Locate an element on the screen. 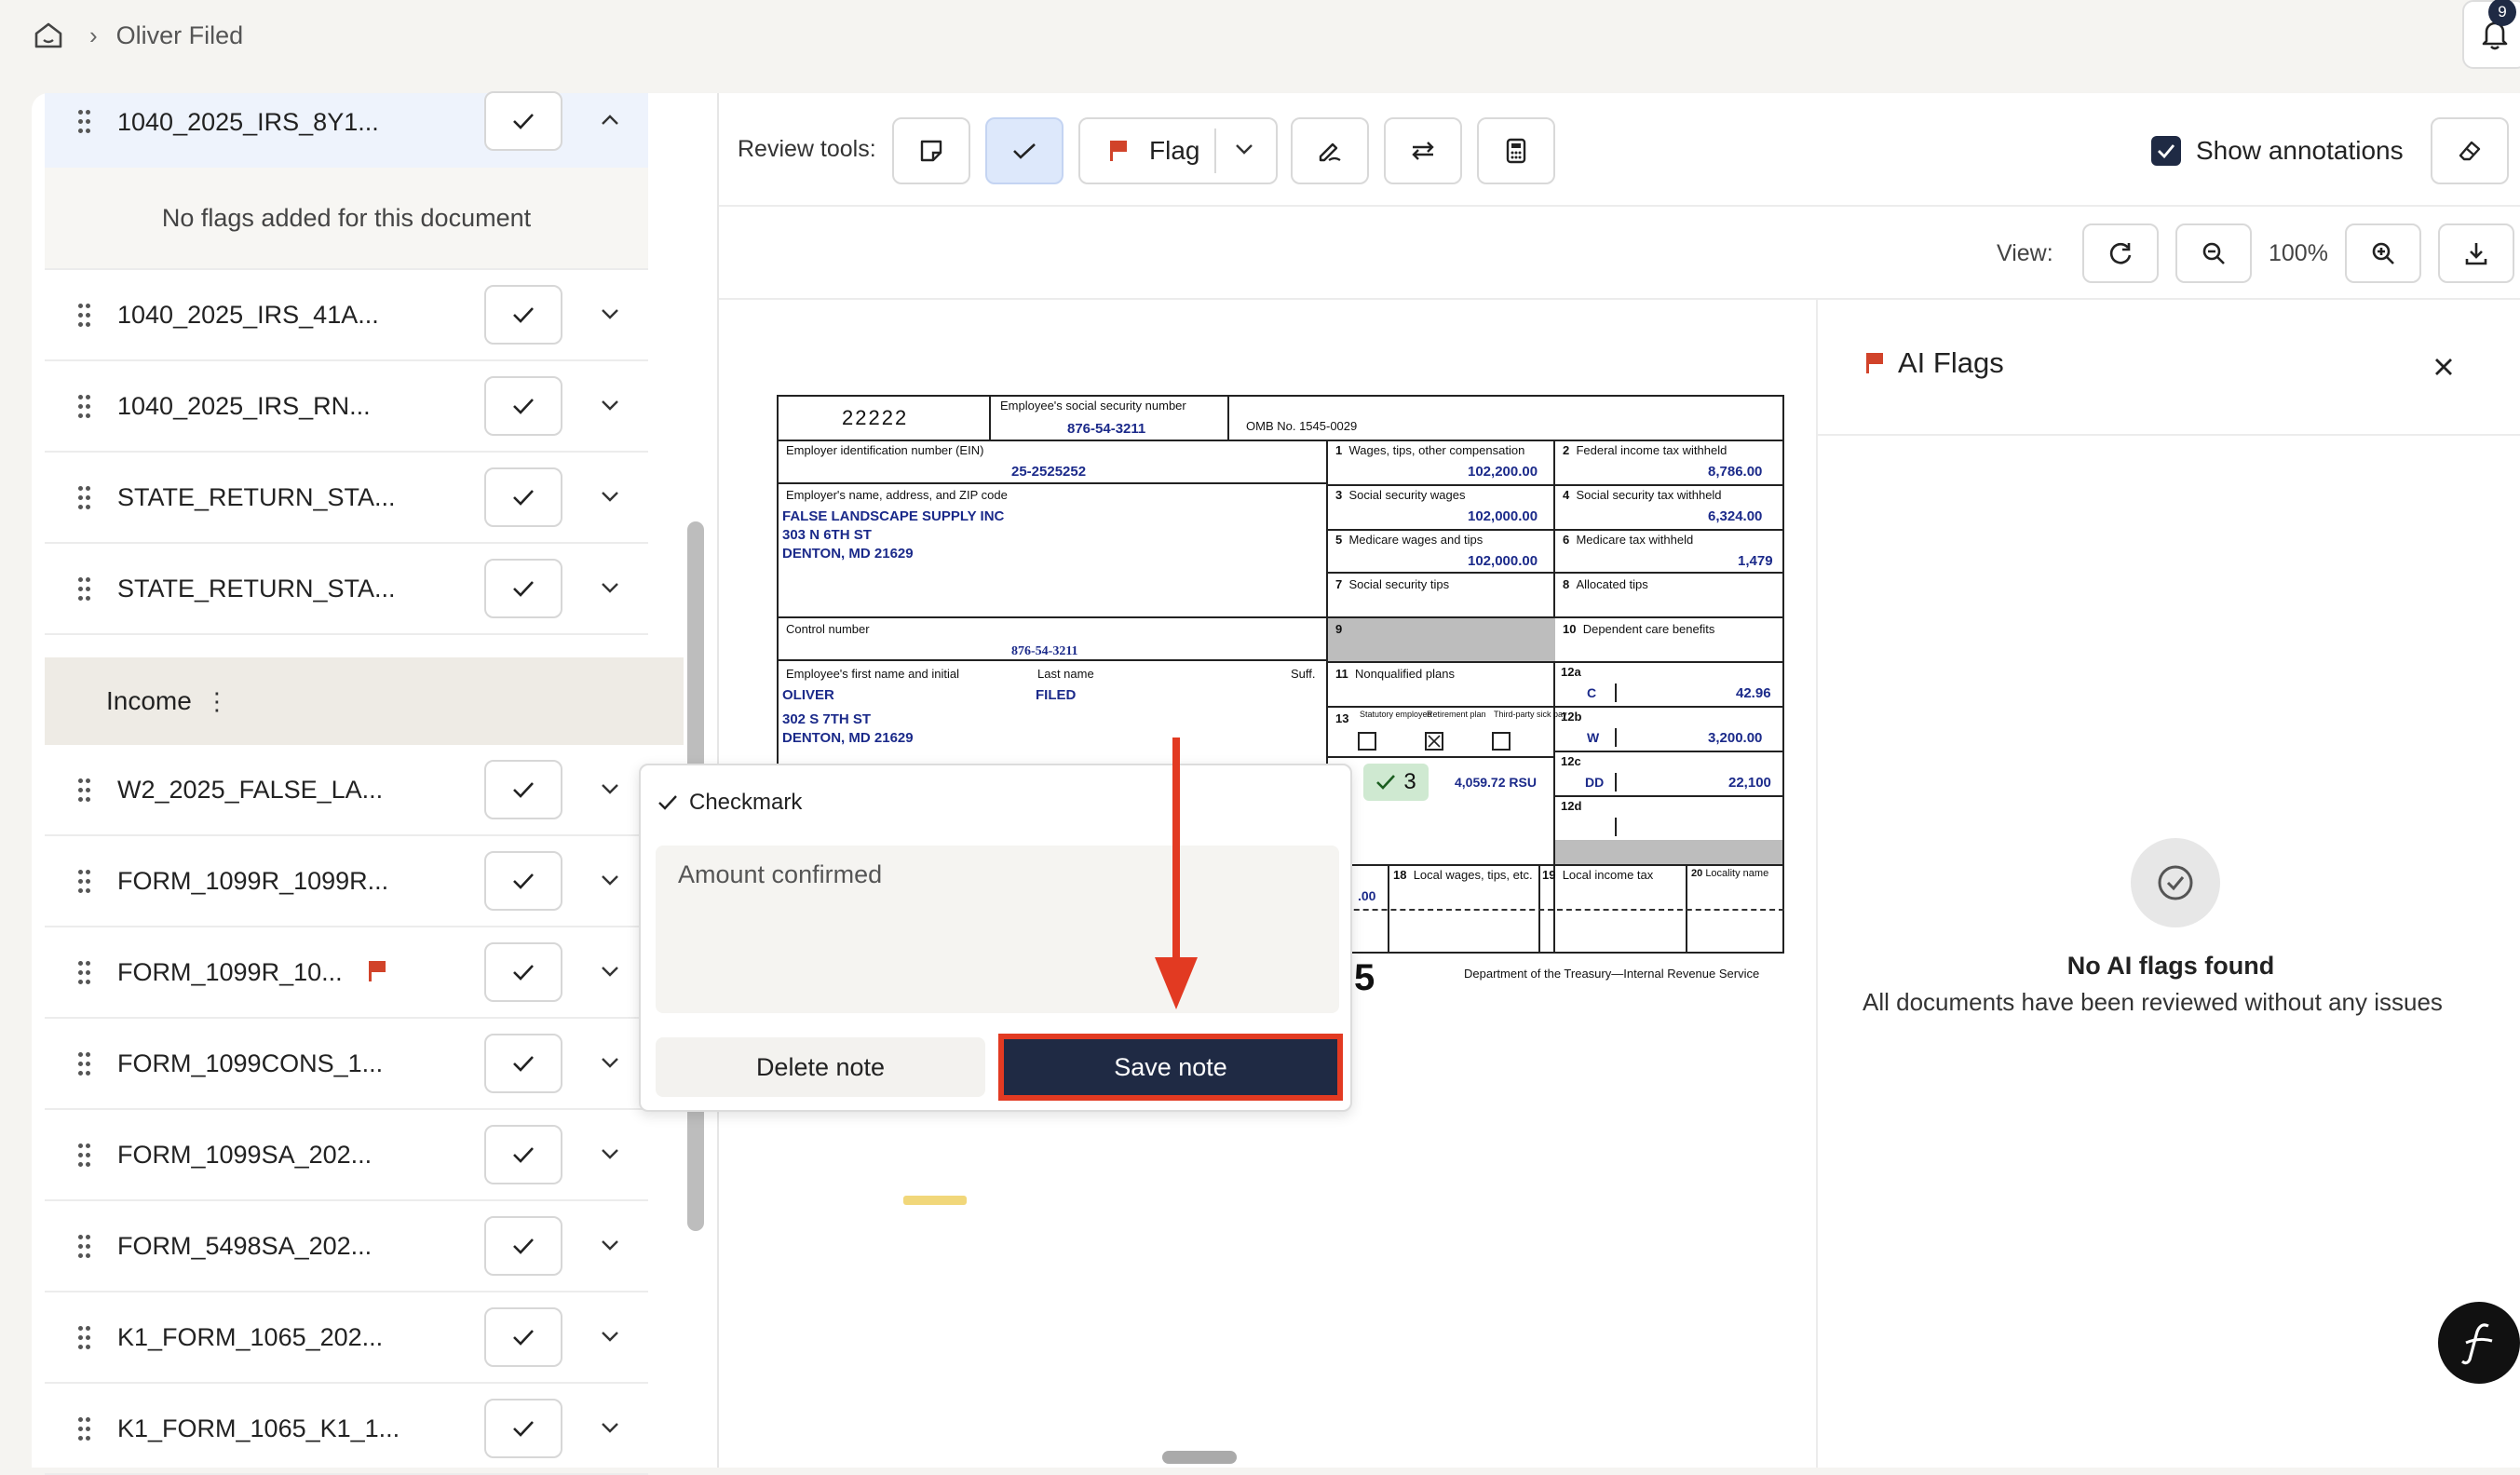 The image size is (2520, 1475). calculator-button is located at coordinates (1516, 150).